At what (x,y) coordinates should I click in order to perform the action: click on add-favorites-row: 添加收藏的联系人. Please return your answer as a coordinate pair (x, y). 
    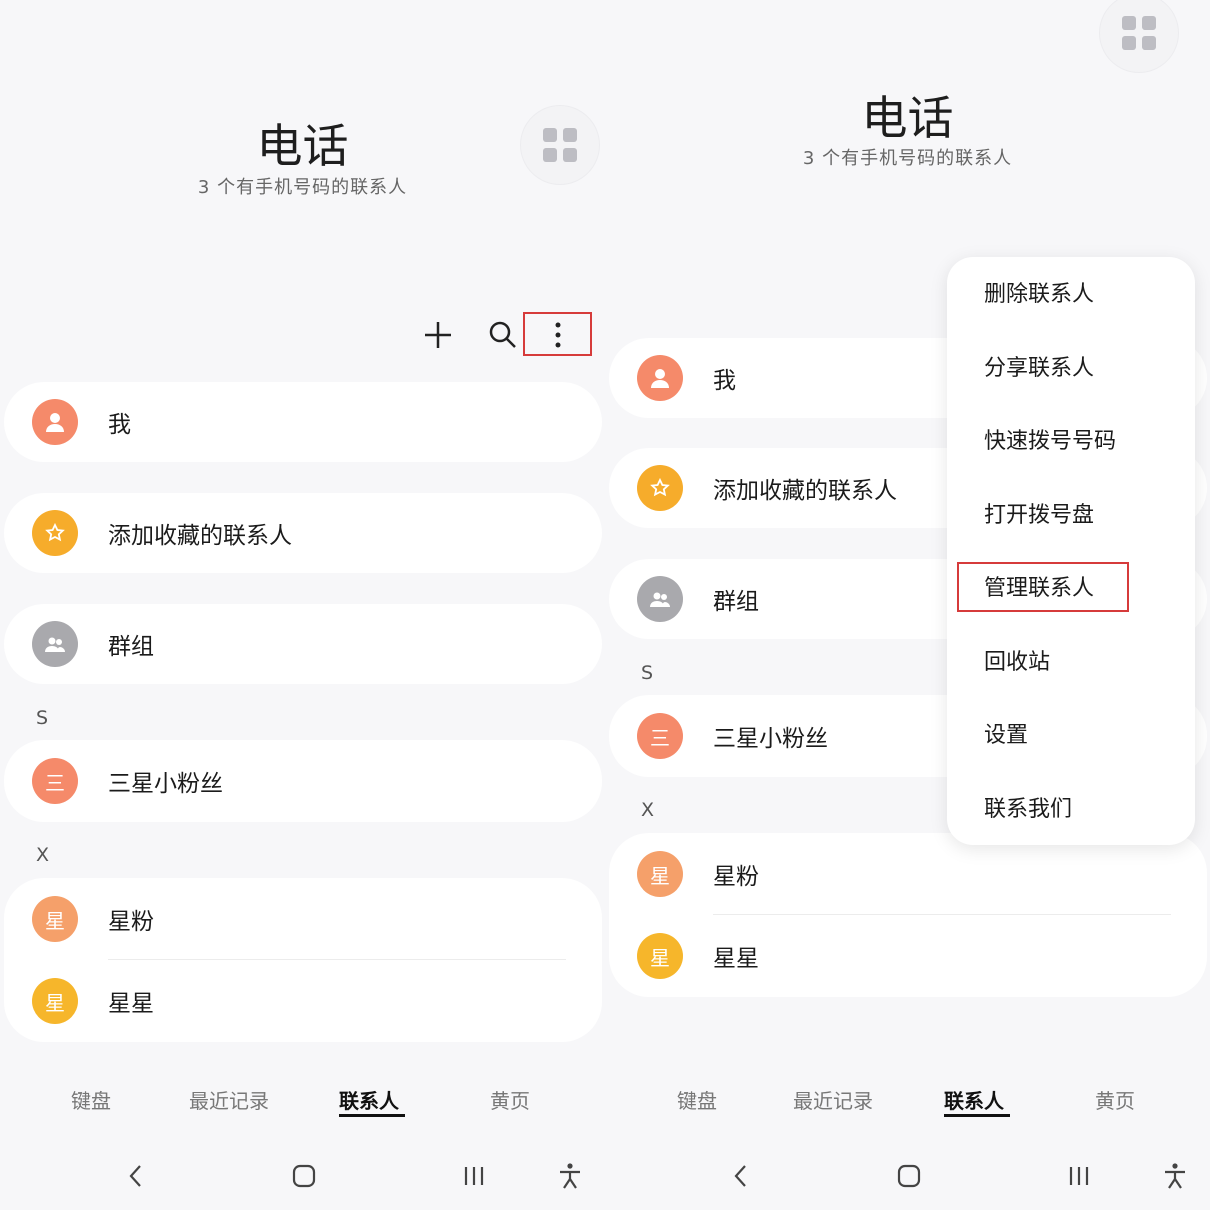
    Looking at the image, I should click on (303, 533).